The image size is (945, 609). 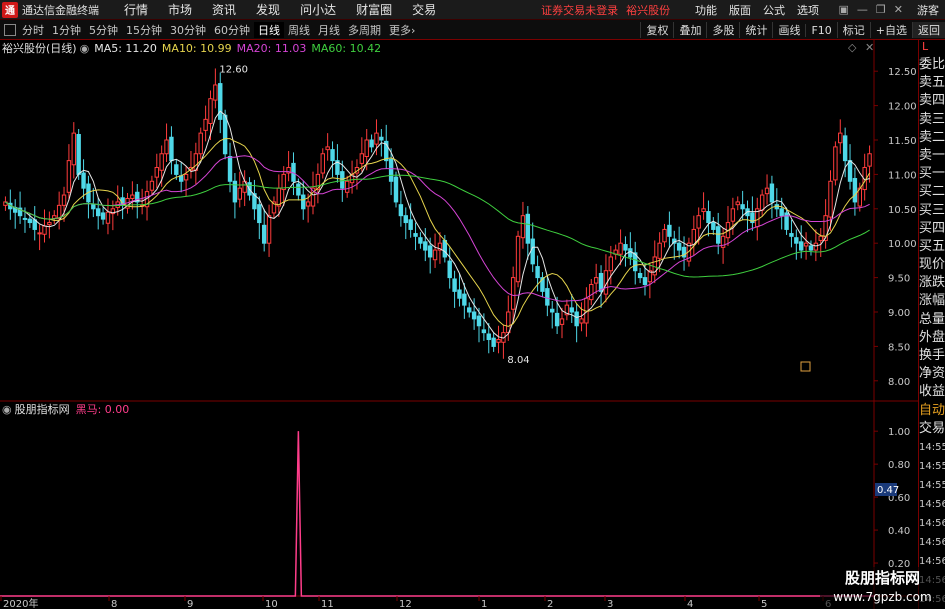 I want to click on menu-ask: 问小达, so click(x=318, y=9).